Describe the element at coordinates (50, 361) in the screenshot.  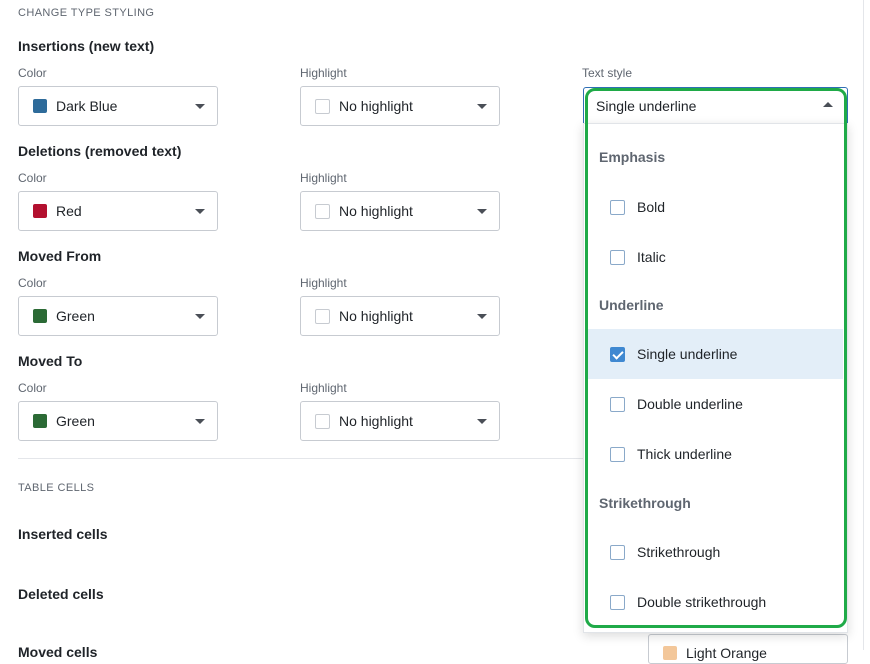
I see `group-title-moved-to: Moved To` at that location.